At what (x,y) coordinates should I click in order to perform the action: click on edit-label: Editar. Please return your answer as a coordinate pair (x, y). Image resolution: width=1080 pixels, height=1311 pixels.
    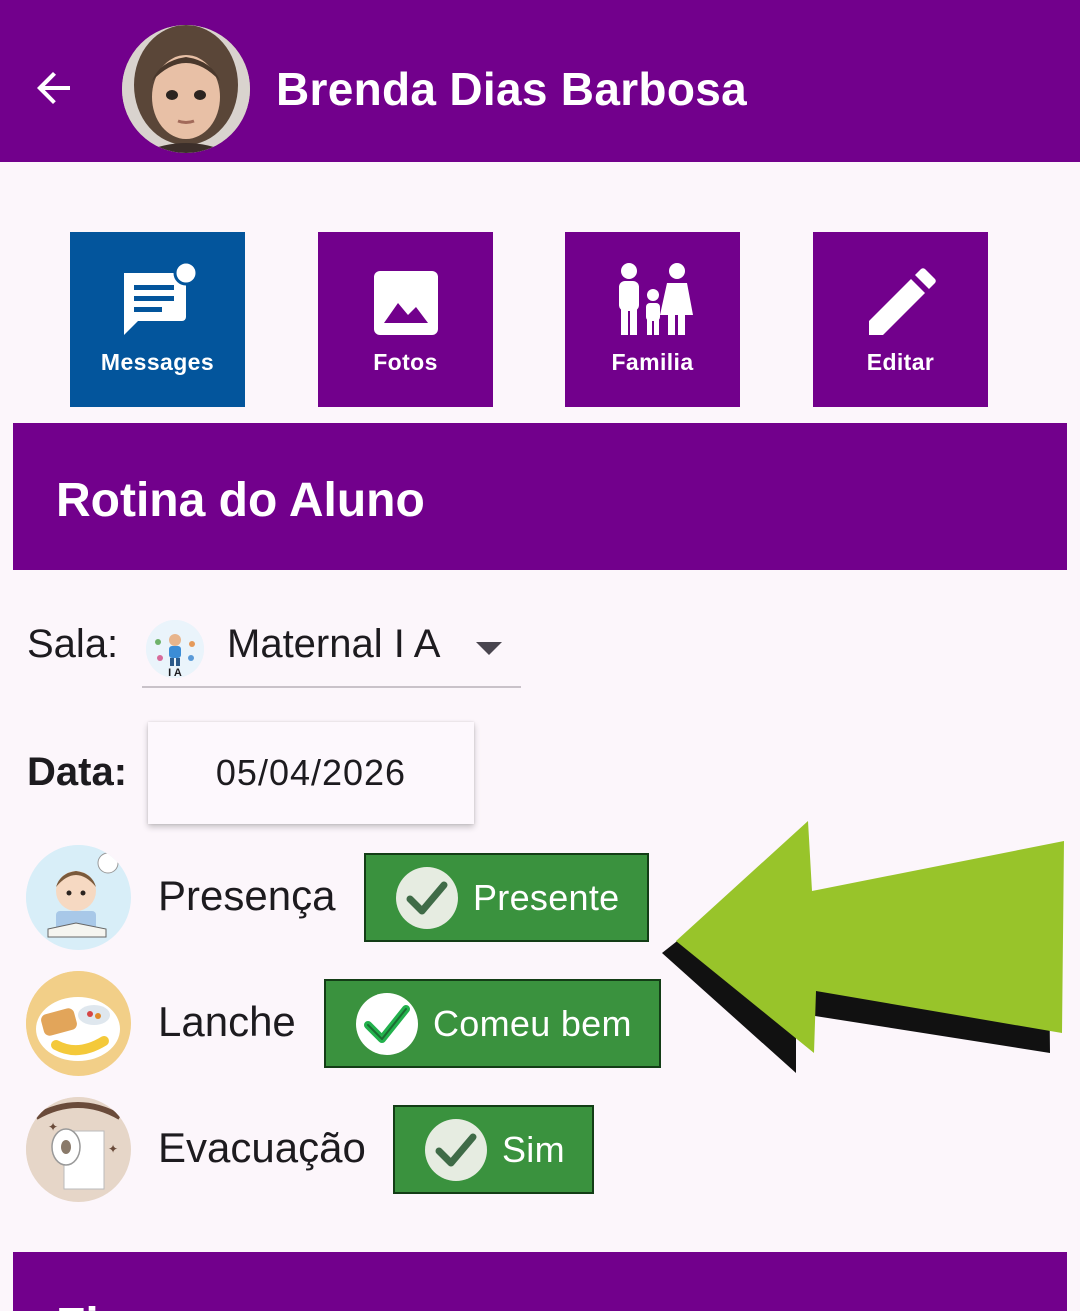
    Looking at the image, I should click on (900, 362).